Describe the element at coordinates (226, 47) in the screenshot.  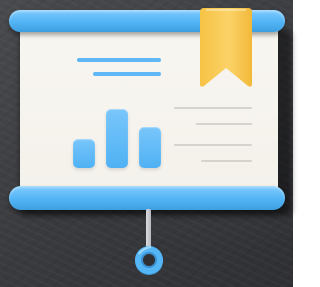
I see `bookmark-ribbon-icon` at that location.